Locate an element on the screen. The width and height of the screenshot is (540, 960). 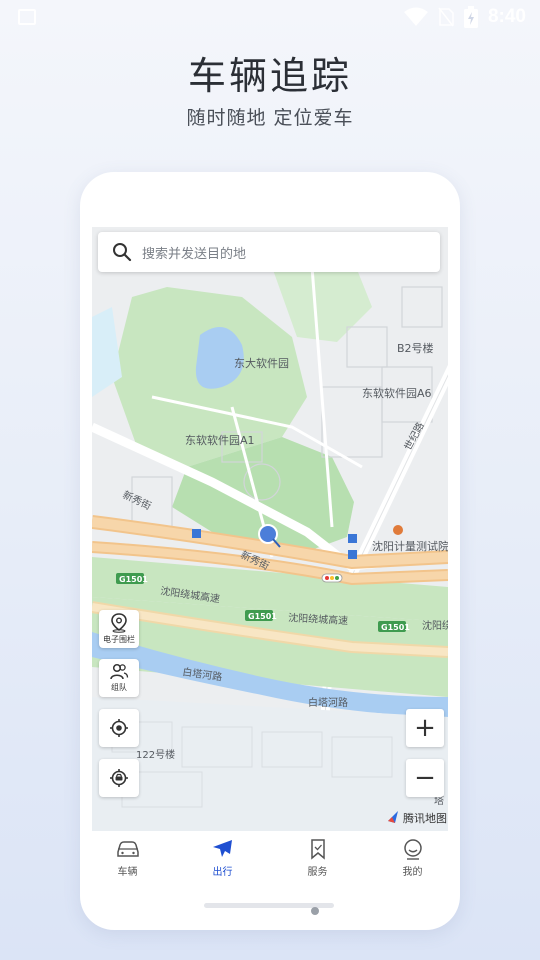
crosshair-icon is located at coordinates (119, 728).